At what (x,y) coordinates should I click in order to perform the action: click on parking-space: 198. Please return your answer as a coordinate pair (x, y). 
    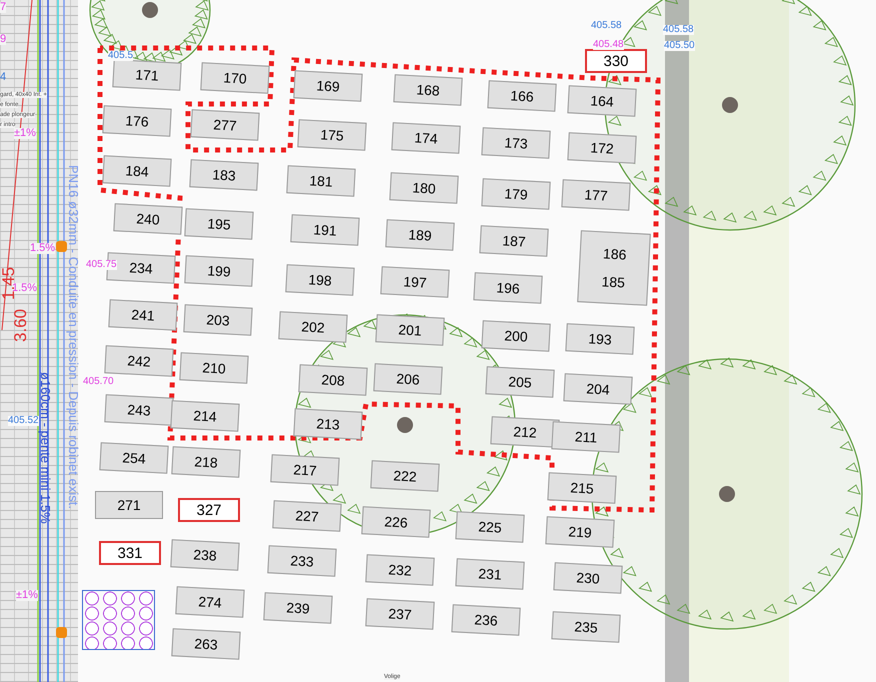
    Looking at the image, I should click on (320, 280).